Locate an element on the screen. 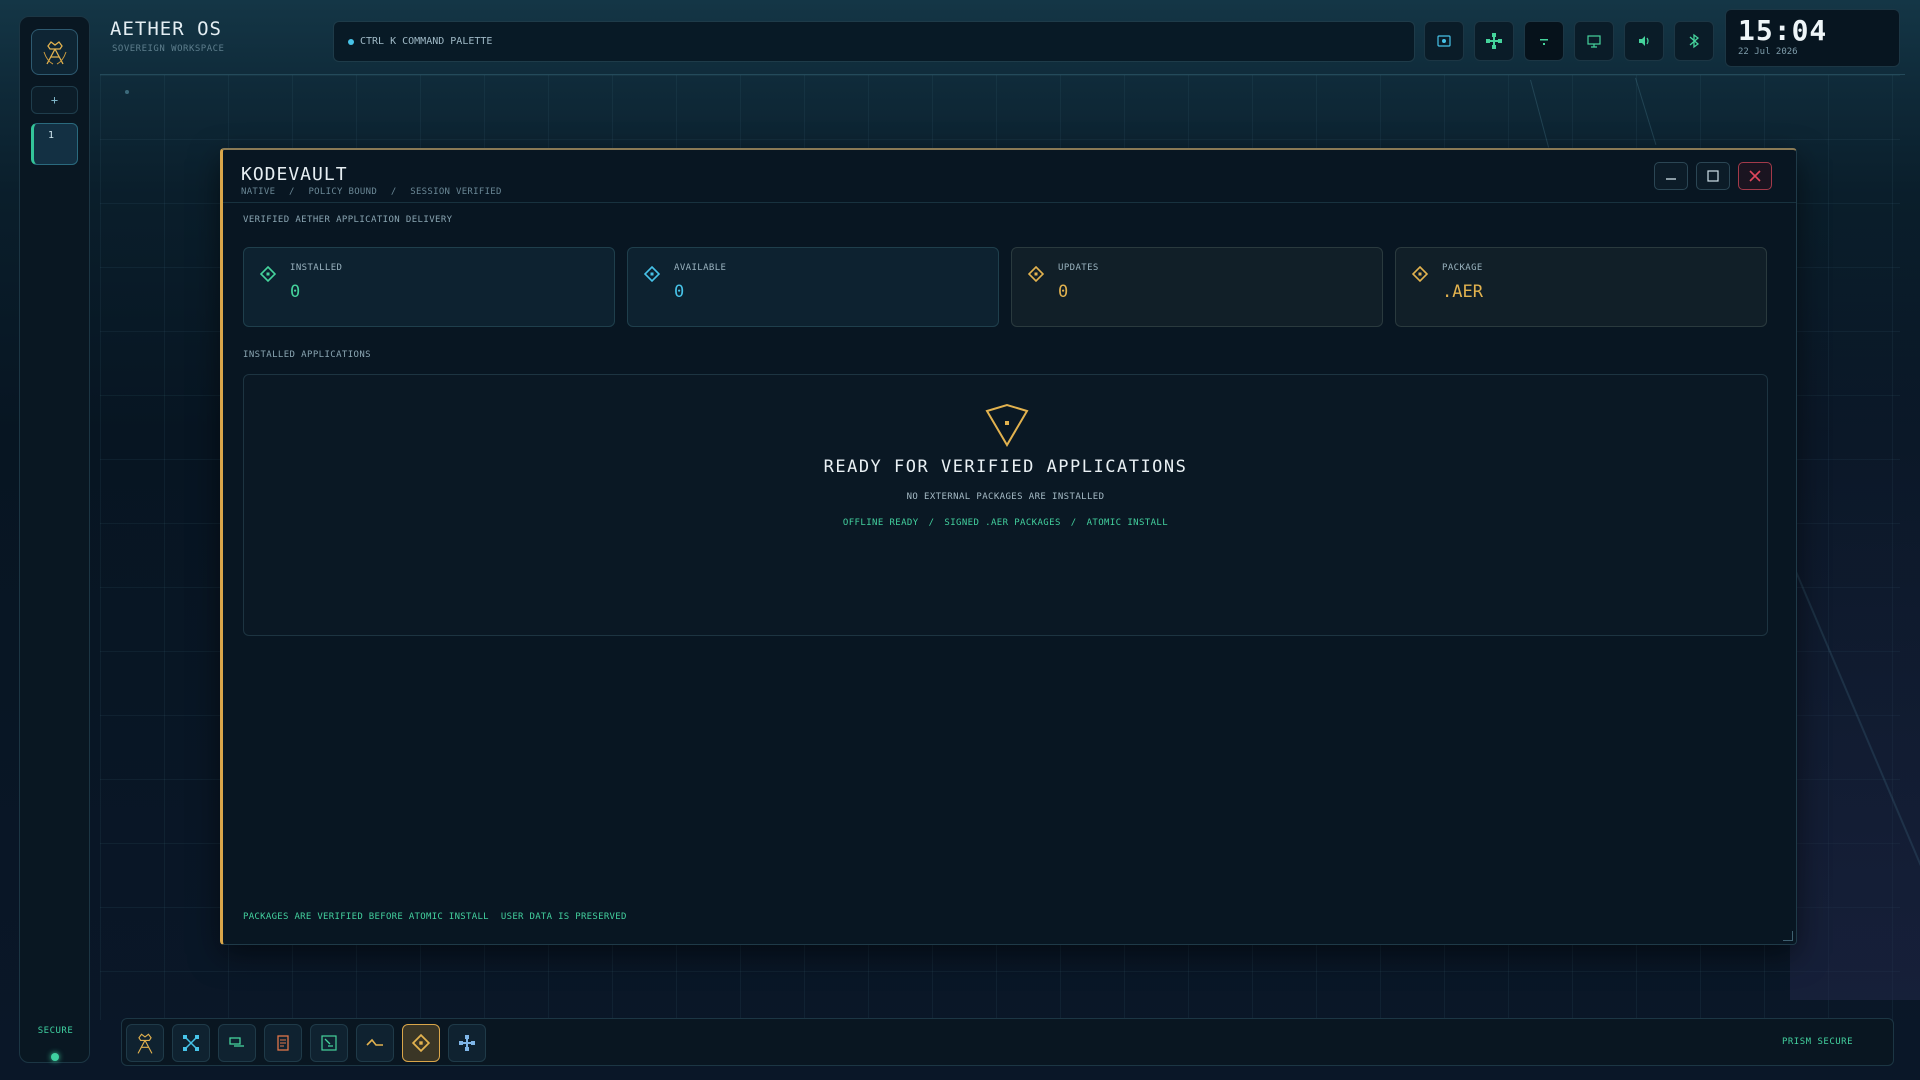  feature-tag: OFFLINE READY is located at coordinates (880, 523).